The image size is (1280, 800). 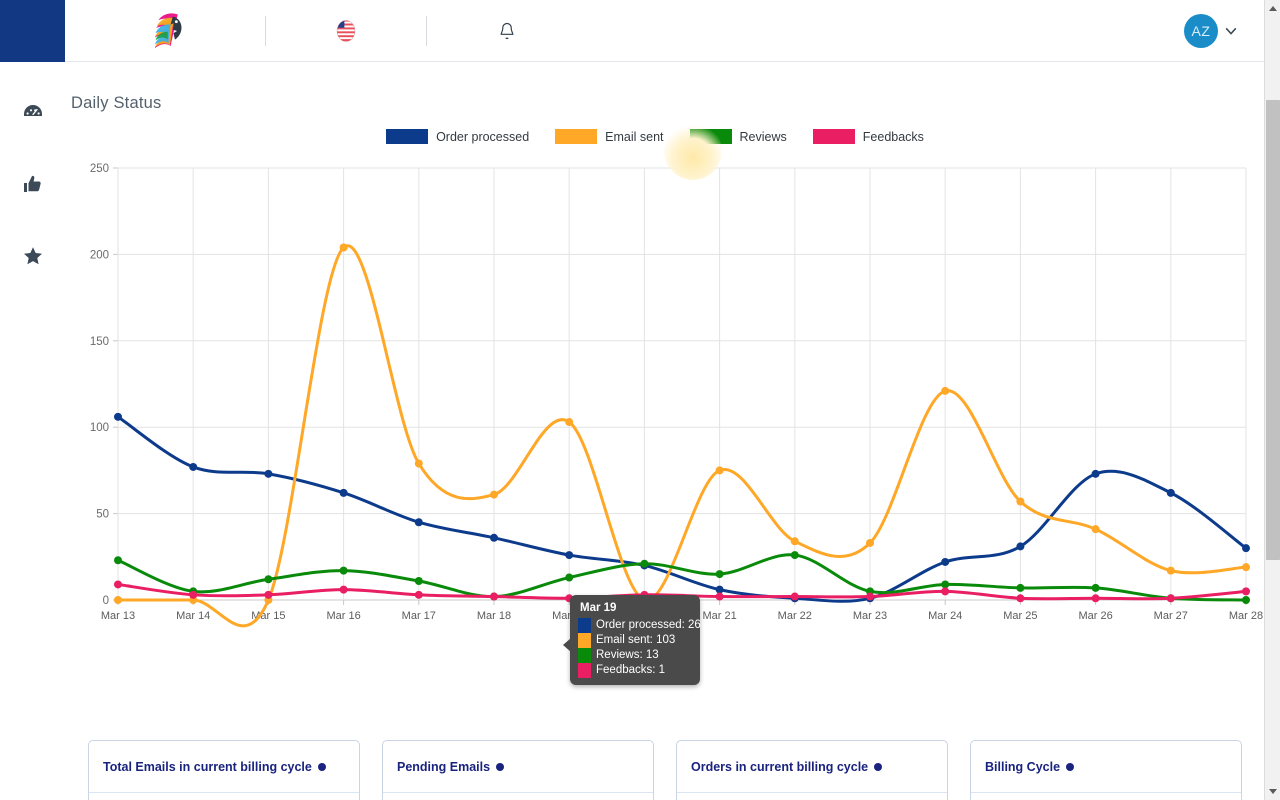 What do you see at coordinates (1095, 616) in the screenshot?
I see `svg-text: Mar 26` at bounding box center [1095, 616].